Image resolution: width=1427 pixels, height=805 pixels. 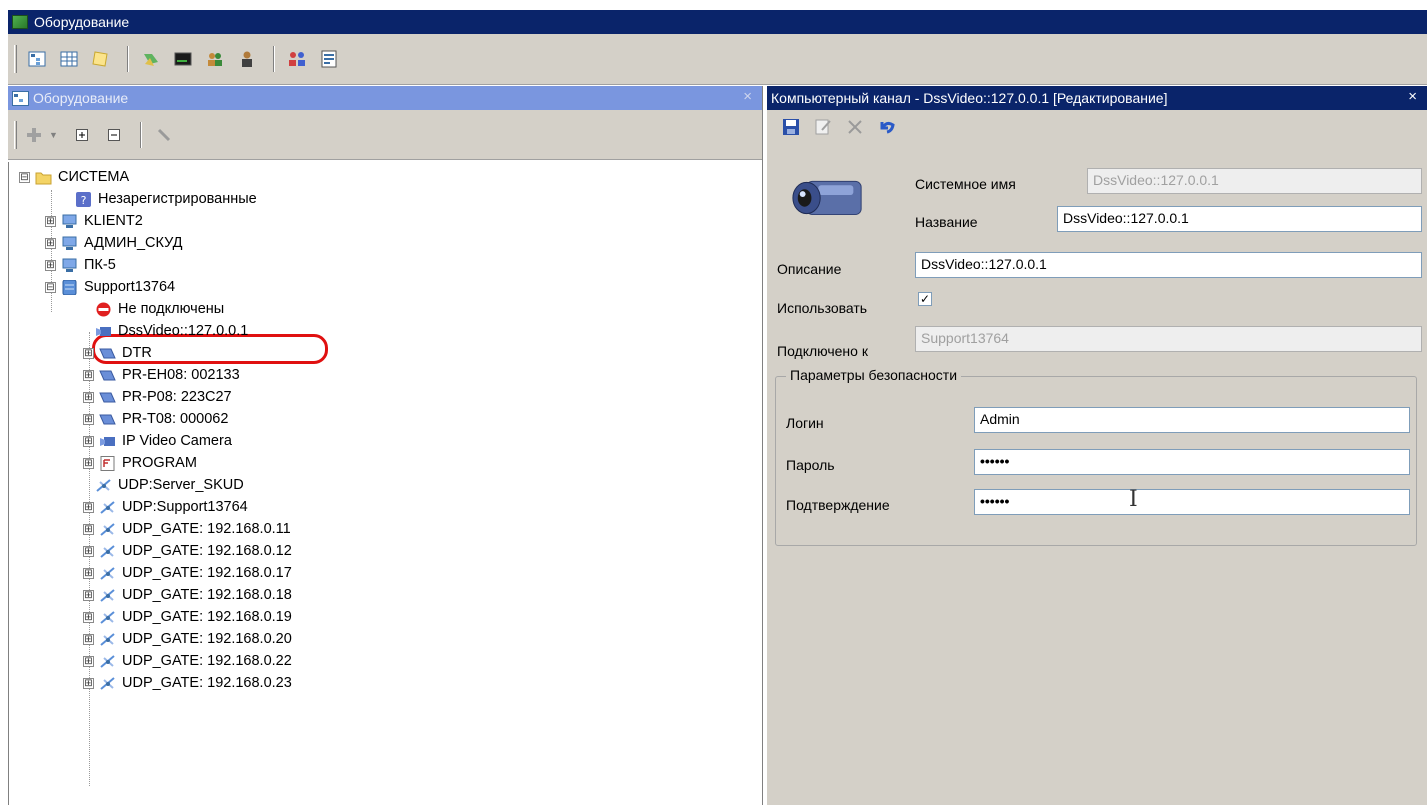 I want to click on tree-node-pr-t08: ⊞ PR-T08: 000062, so click(x=155, y=419).